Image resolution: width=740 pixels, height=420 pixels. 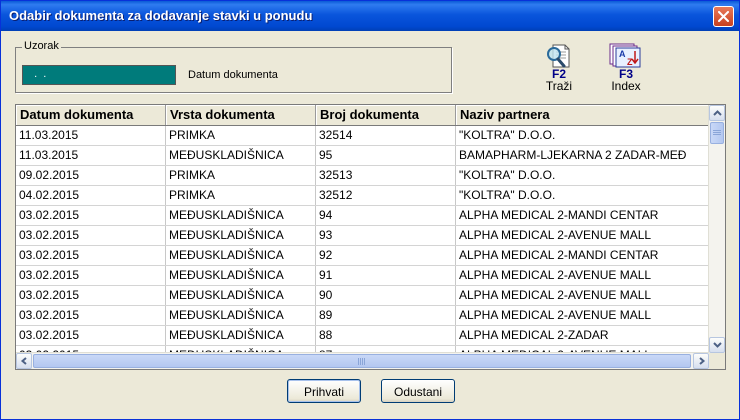 What do you see at coordinates (386, 155) in the screenshot?
I see `cell-number: 95` at bounding box center [386, 155].